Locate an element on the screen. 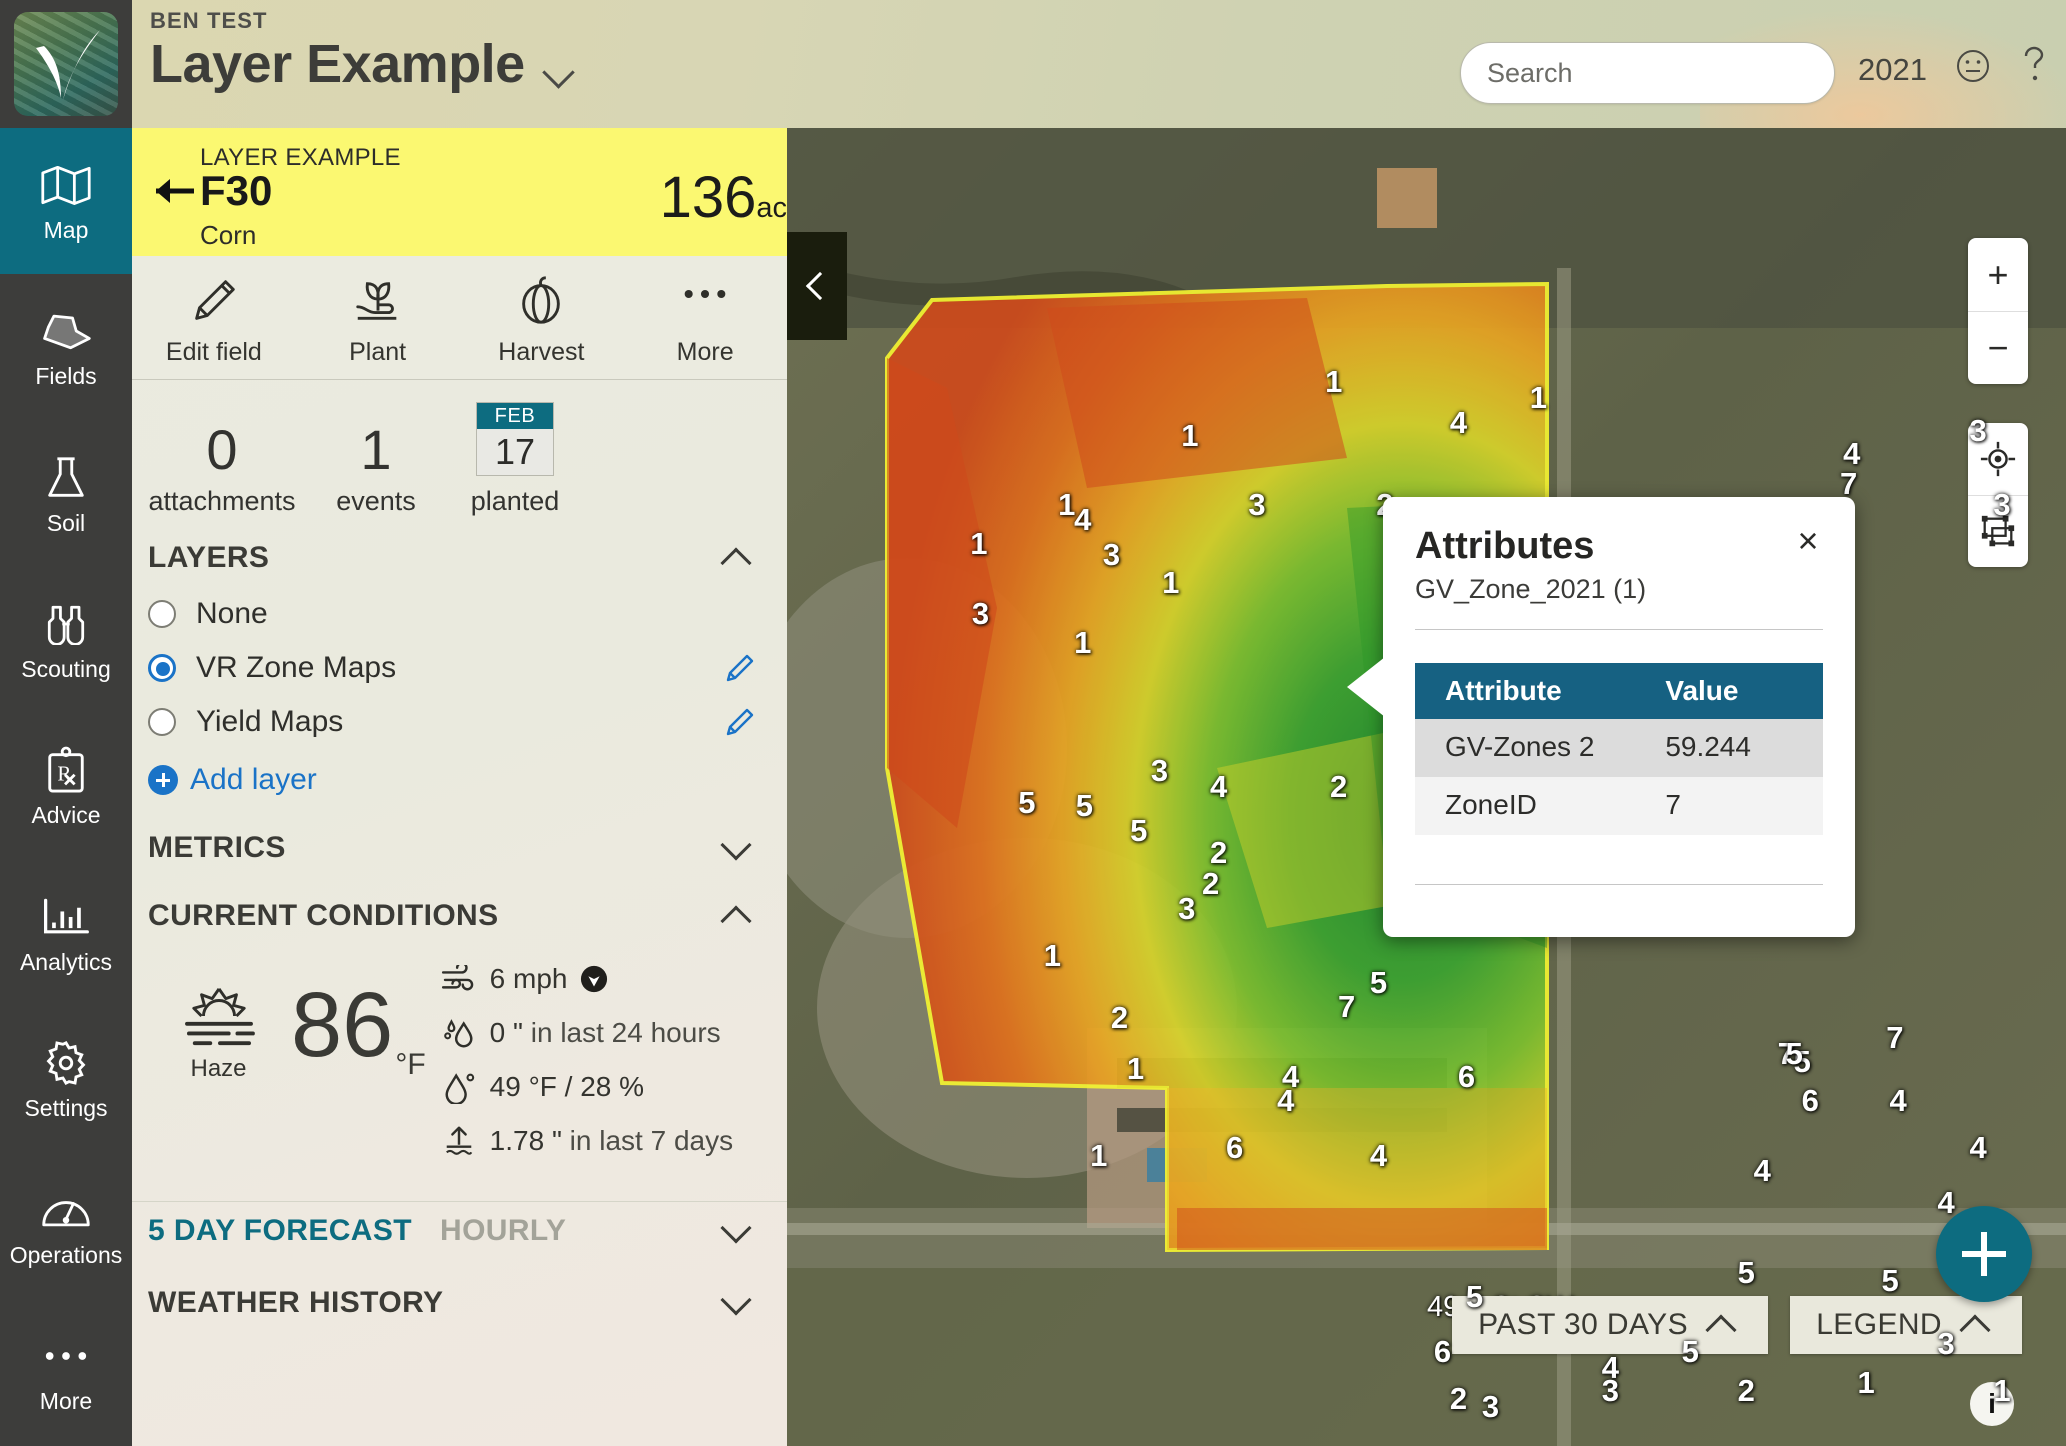 This screenshot has width=2066, height=1446. weather-history-title: WEATHER HISTORY is located at coordinates (296, 1302).